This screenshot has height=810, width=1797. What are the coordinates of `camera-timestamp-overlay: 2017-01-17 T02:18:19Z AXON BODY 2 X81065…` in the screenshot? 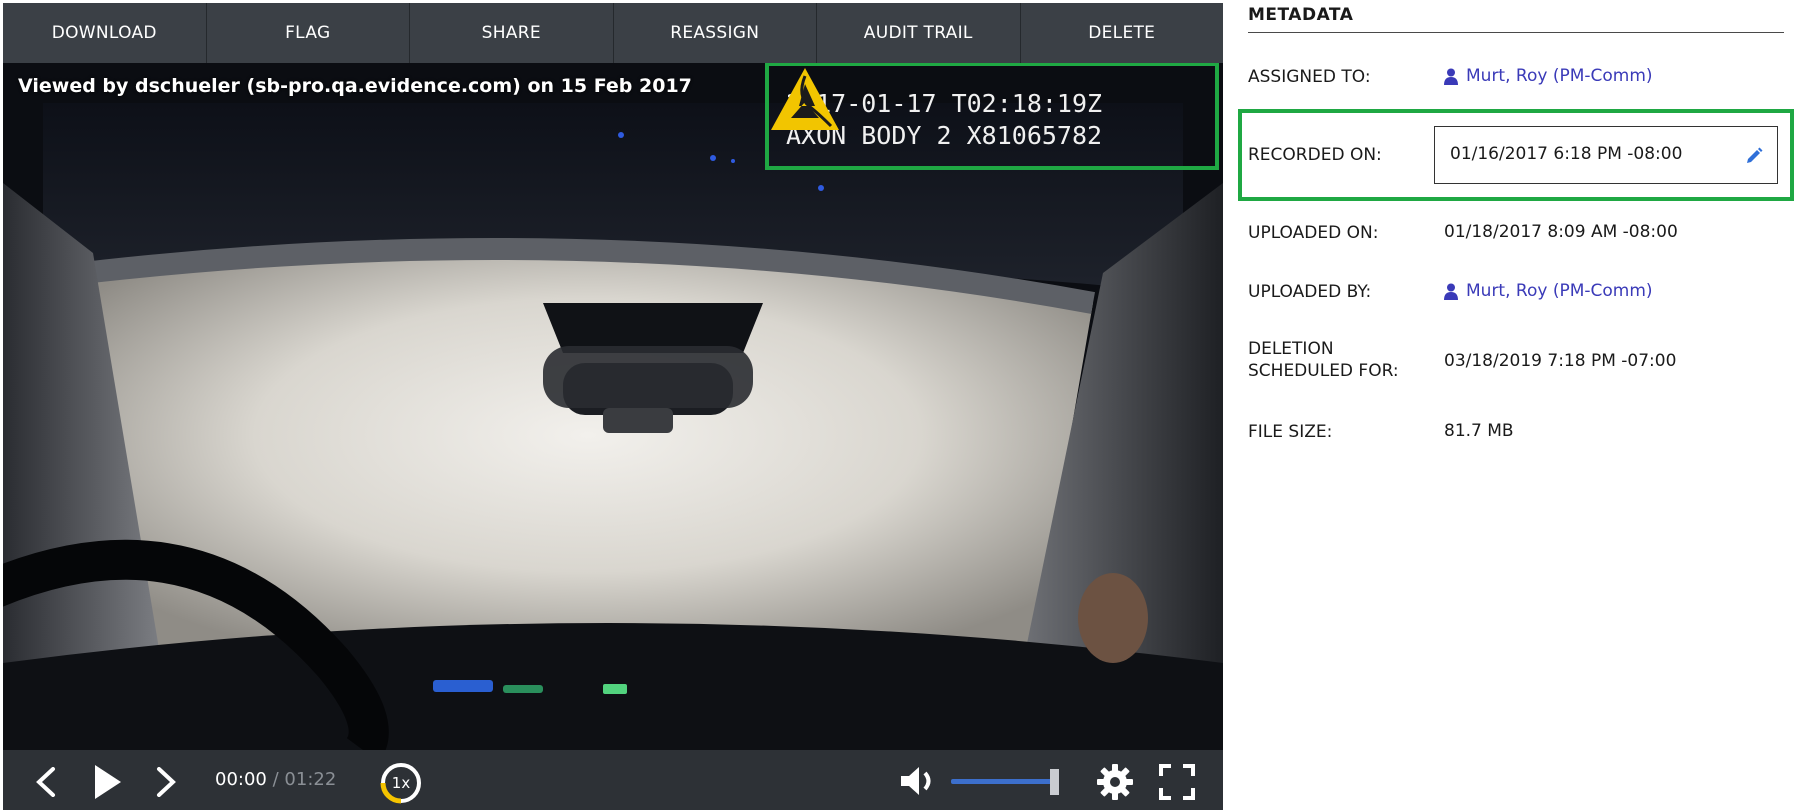 It's located at (992, 116).